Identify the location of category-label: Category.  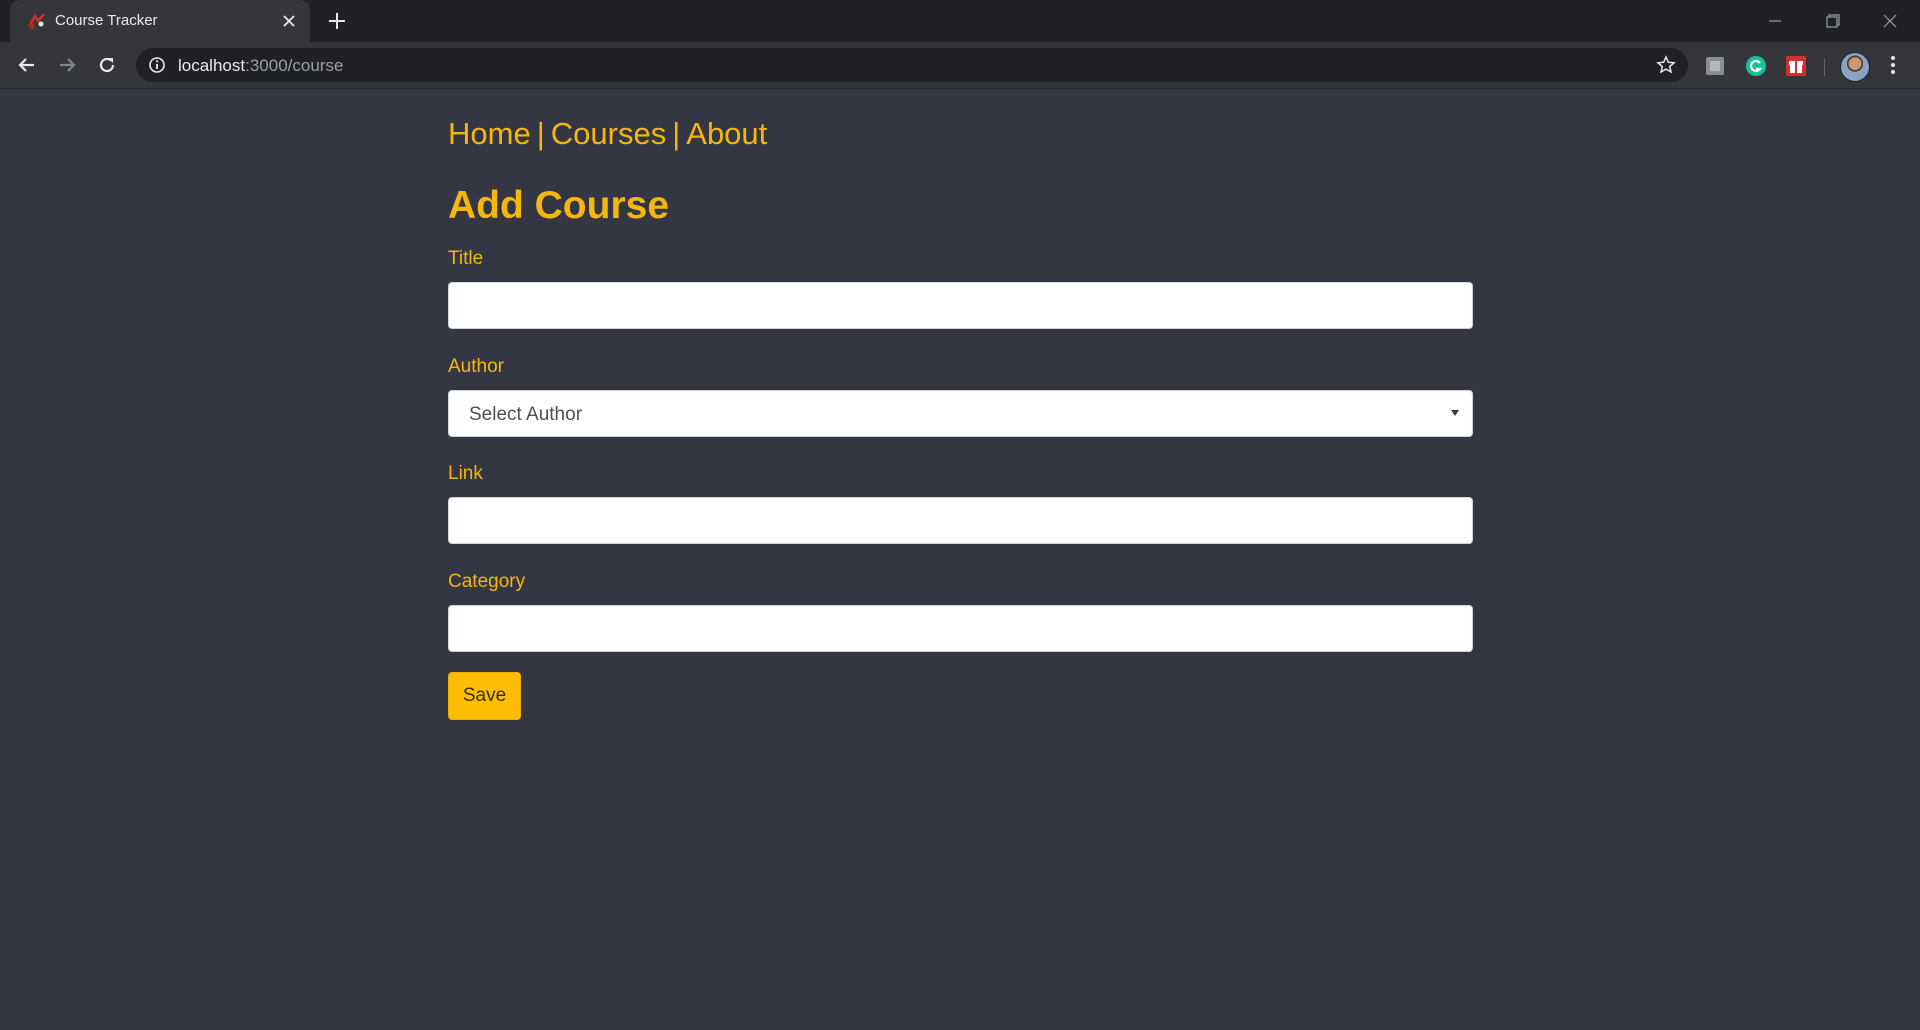
(487, 581).